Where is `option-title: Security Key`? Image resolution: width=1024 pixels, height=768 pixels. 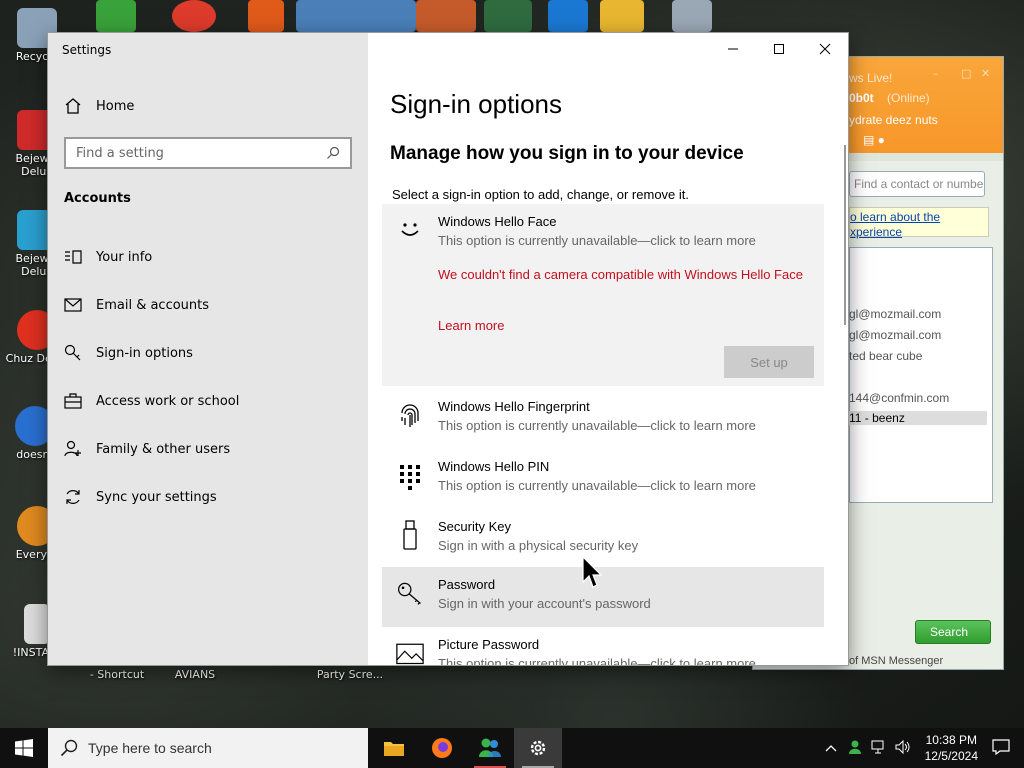 option-title: Security Key is located at coordinates (474, 526).